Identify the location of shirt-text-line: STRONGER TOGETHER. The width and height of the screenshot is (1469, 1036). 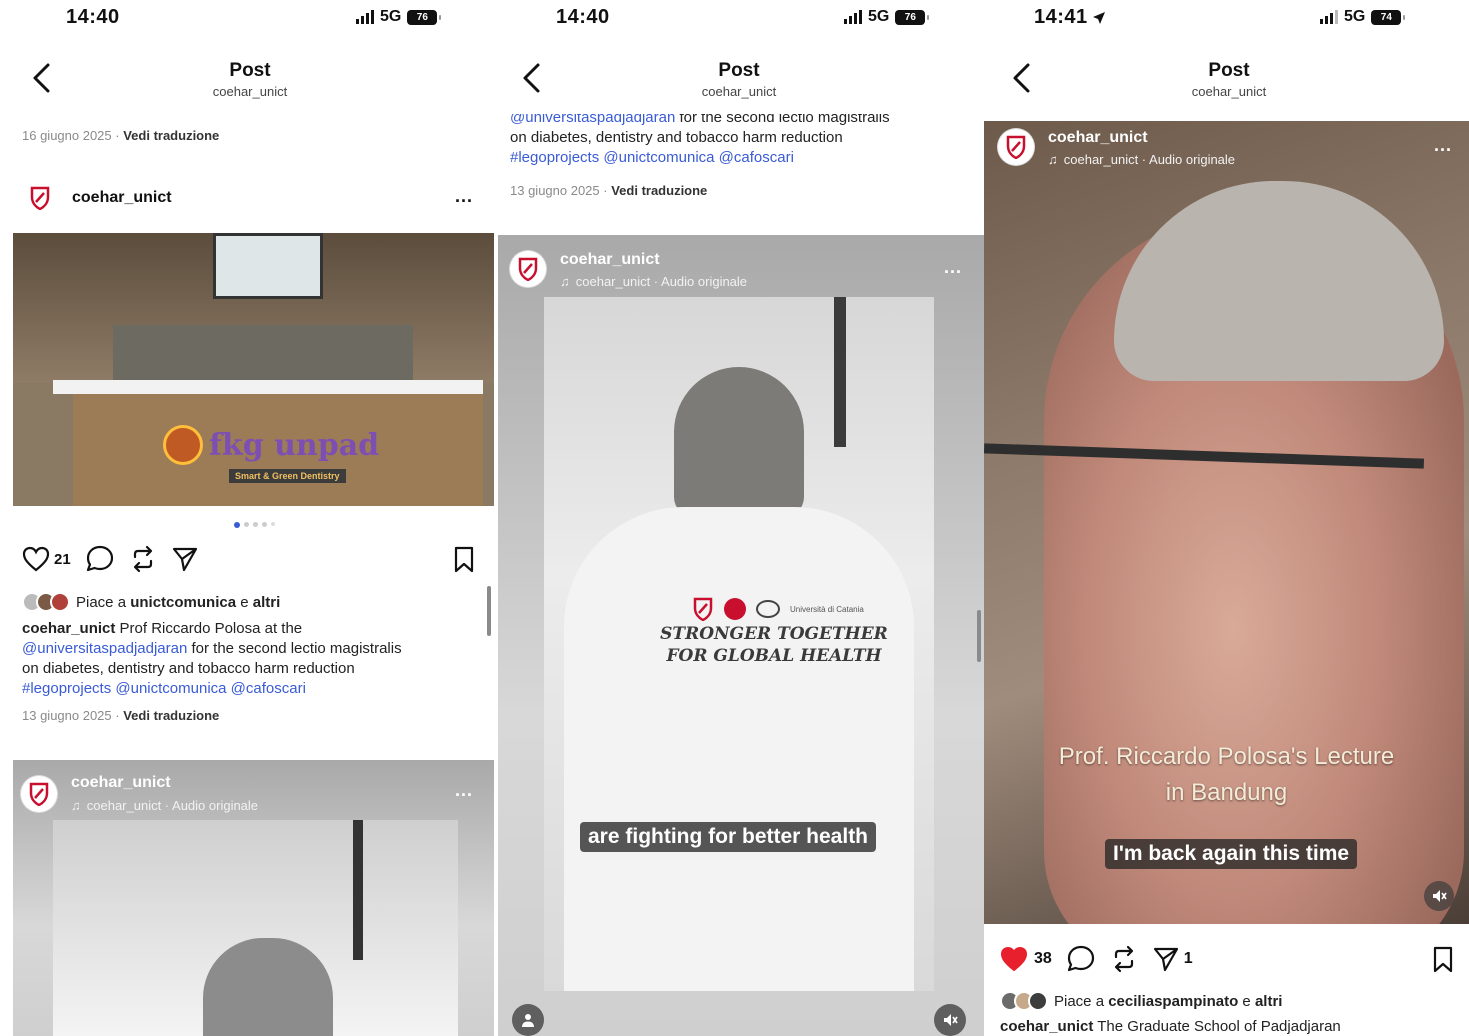
(774, 634).